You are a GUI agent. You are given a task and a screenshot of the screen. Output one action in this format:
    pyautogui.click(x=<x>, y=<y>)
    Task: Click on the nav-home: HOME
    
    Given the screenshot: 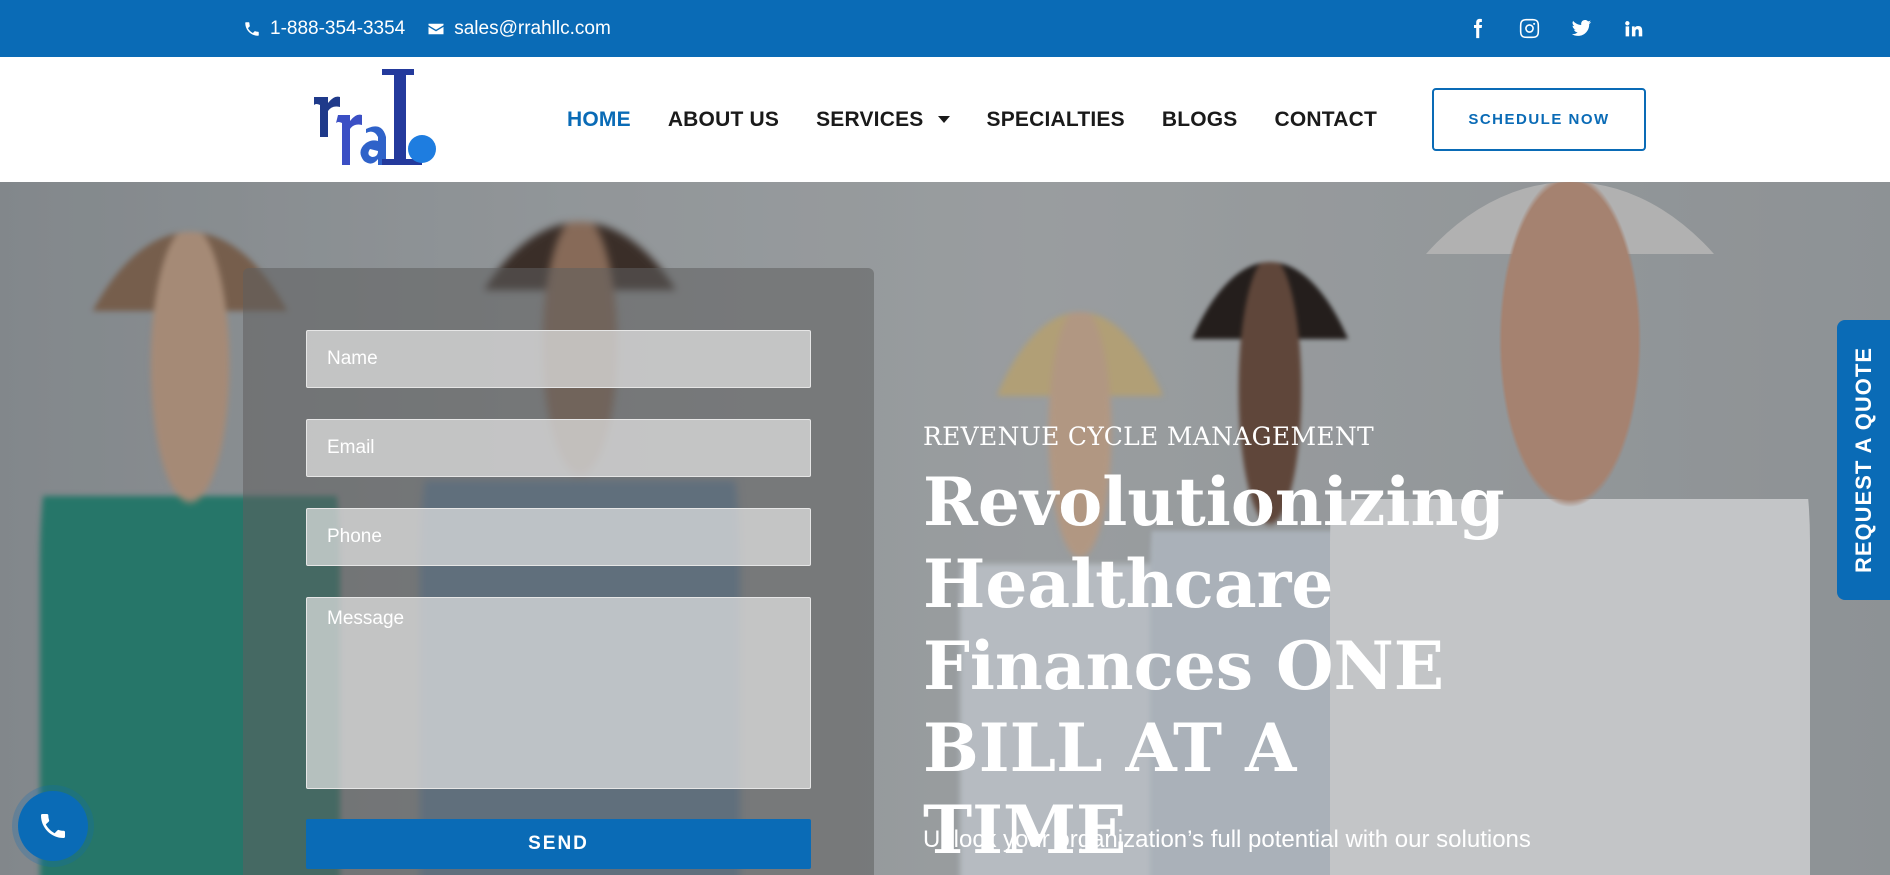 What is the action you would take?
    pyautogui.click(x=599, y=120)
    